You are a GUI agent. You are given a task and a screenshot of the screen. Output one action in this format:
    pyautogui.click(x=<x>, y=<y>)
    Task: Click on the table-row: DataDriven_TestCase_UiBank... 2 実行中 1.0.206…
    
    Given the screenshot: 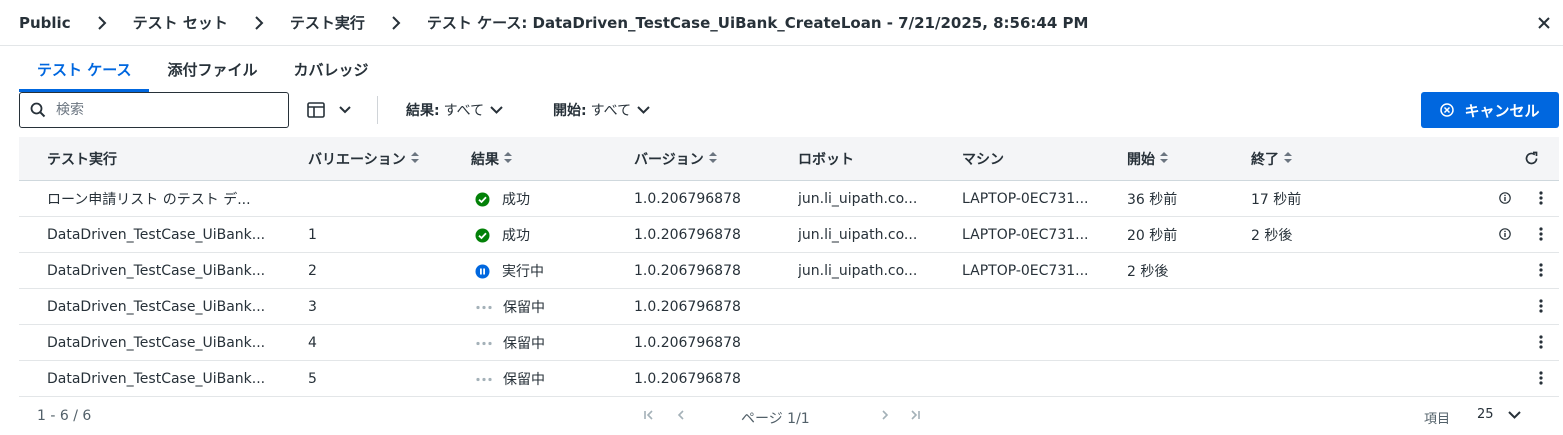 What is the action you would take?
    pyautogui.click(x=789, y=271)
    